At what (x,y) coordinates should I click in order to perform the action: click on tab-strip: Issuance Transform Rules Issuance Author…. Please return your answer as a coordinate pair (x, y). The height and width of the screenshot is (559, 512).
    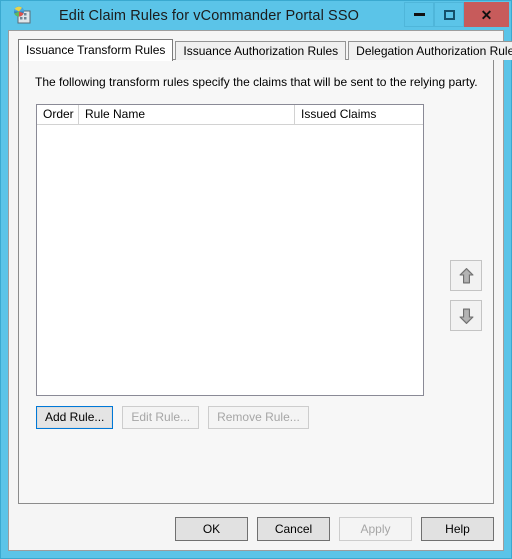
    Looking at the image, I should click on (265, 49).